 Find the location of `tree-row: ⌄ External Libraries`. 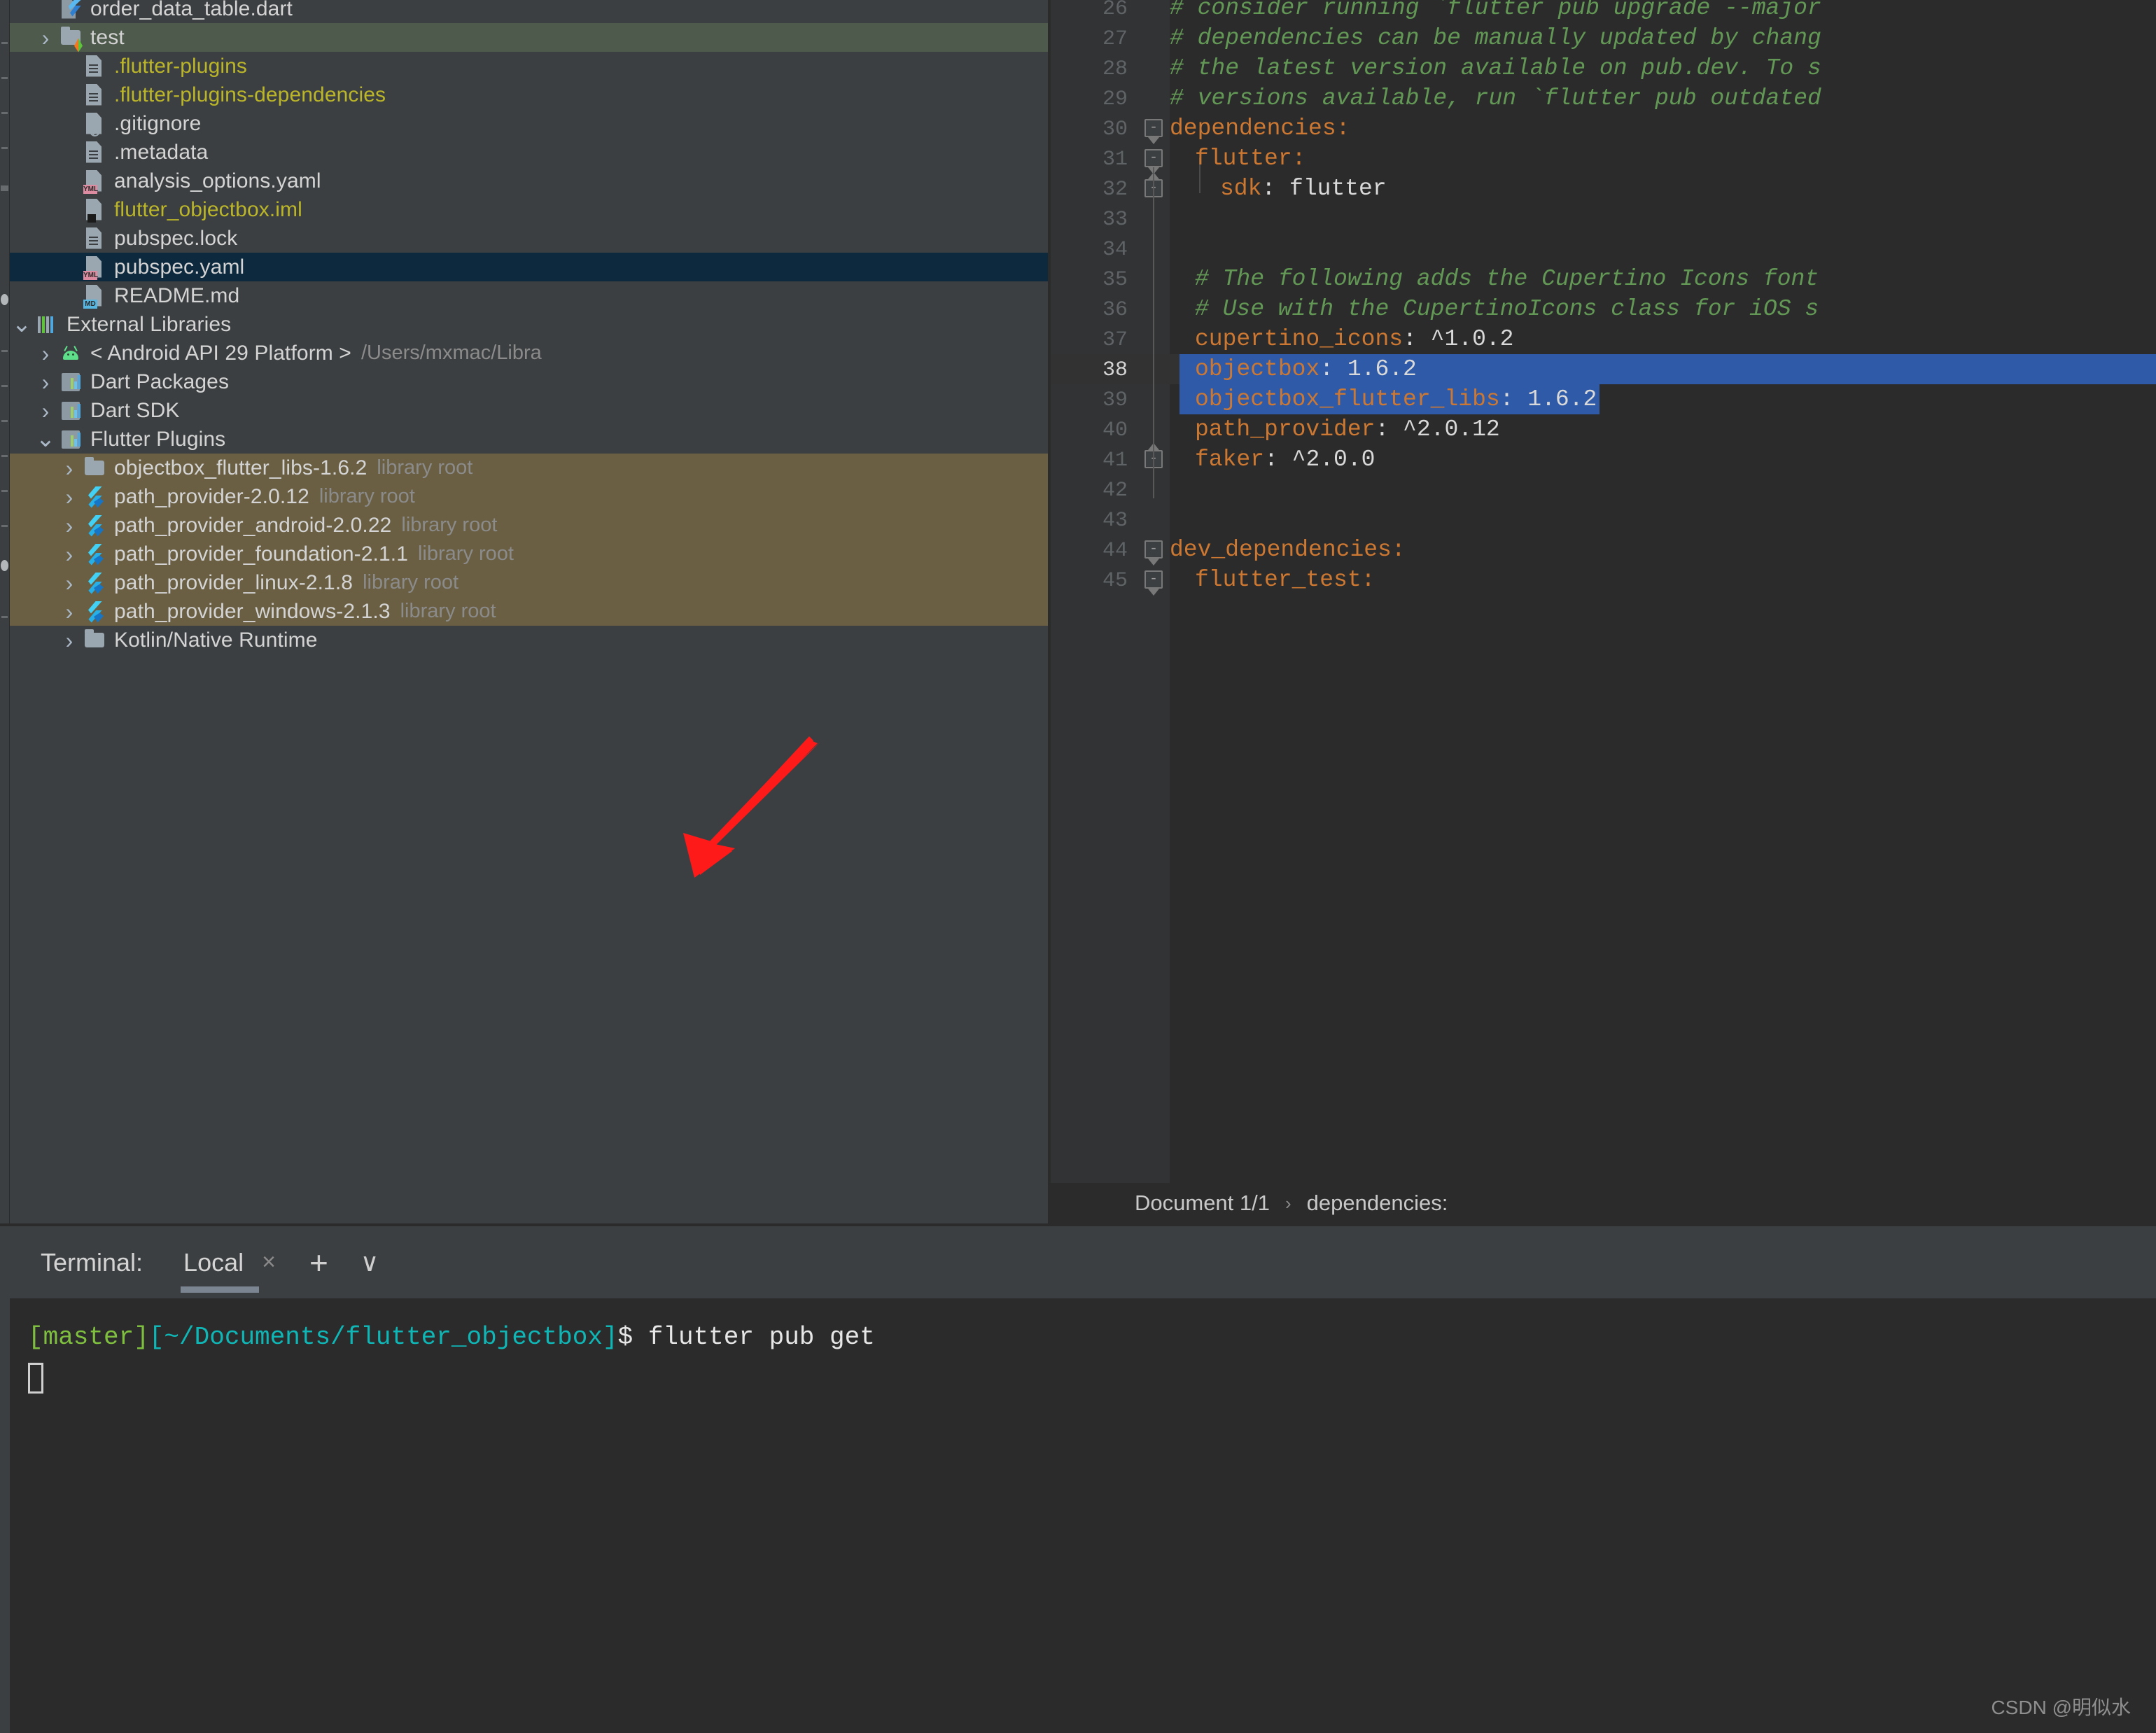

tree-row: ⌄ External Libraries is located at coordinates (529, 324).